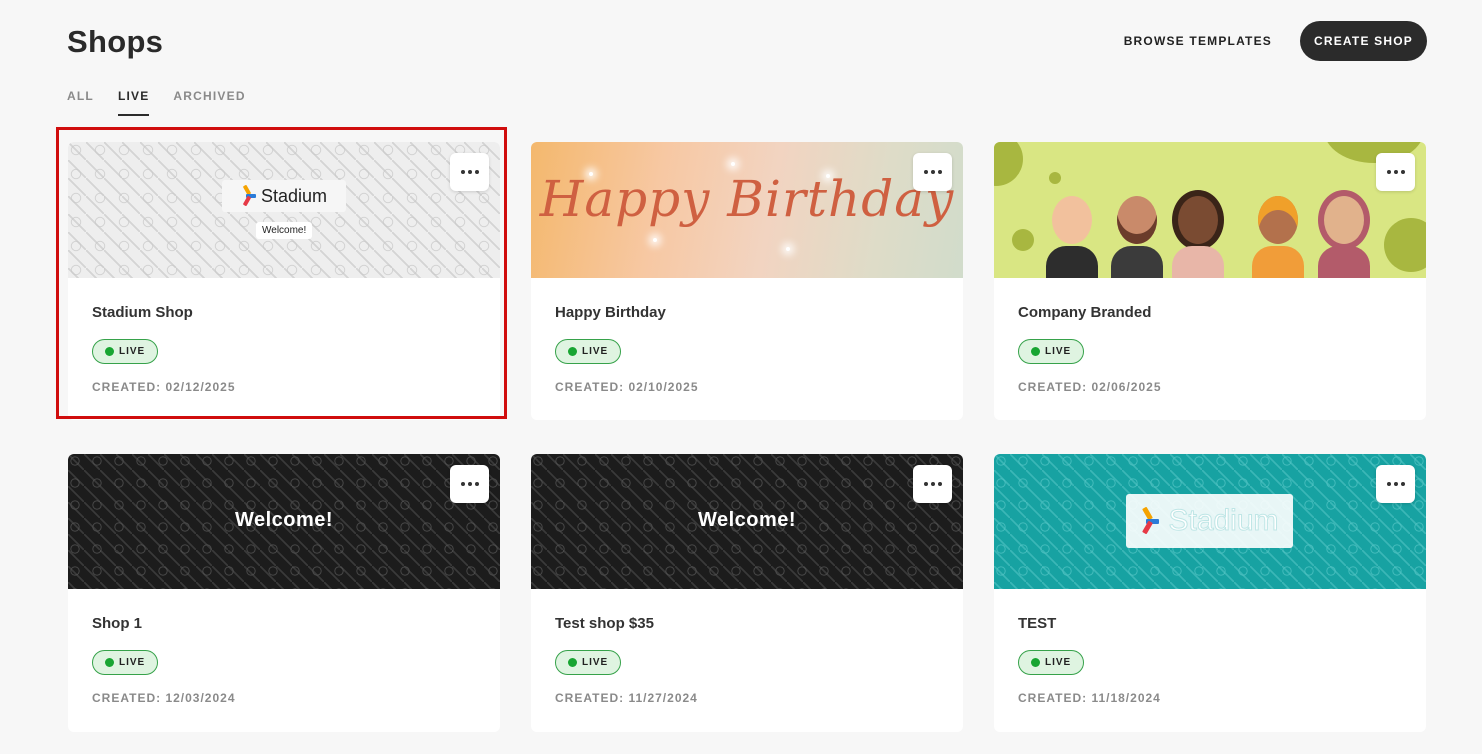 This screenshot has height=754, width=1482. I want to click on created-date: CREATED: 02/12/2025, so click(164, 387).